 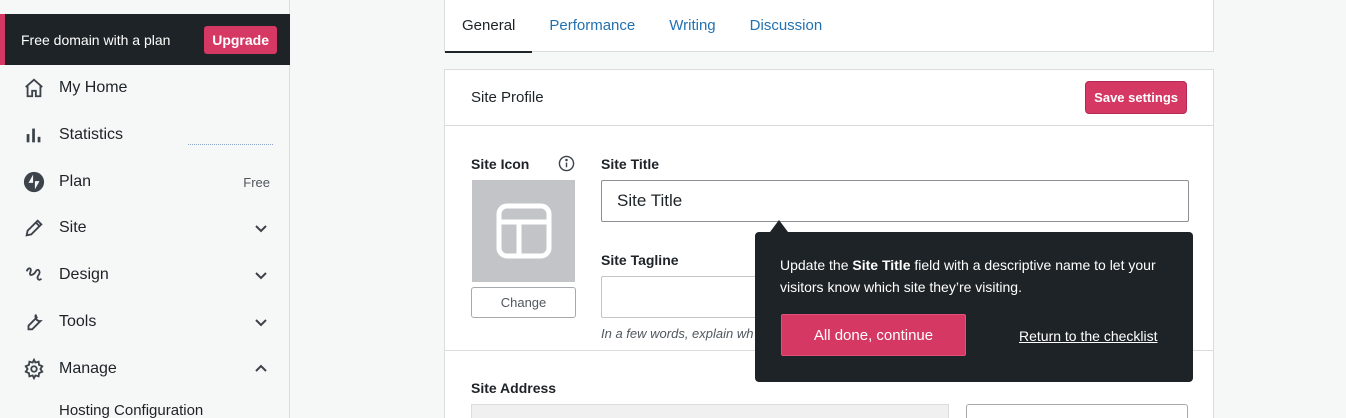 What do you see at coordinates (230, 144) in the screenshot?
I see `statistics-sparkline` at bounding box center [230, 144].